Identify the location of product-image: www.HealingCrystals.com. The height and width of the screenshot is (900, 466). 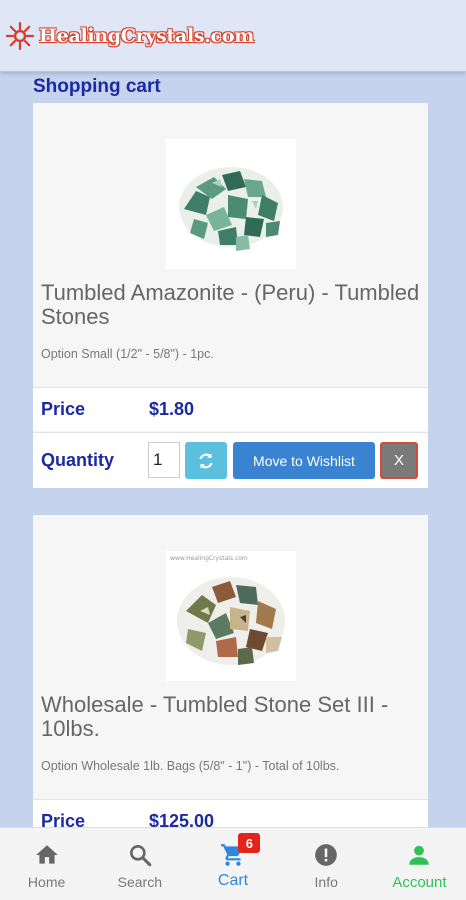
(231, 616).